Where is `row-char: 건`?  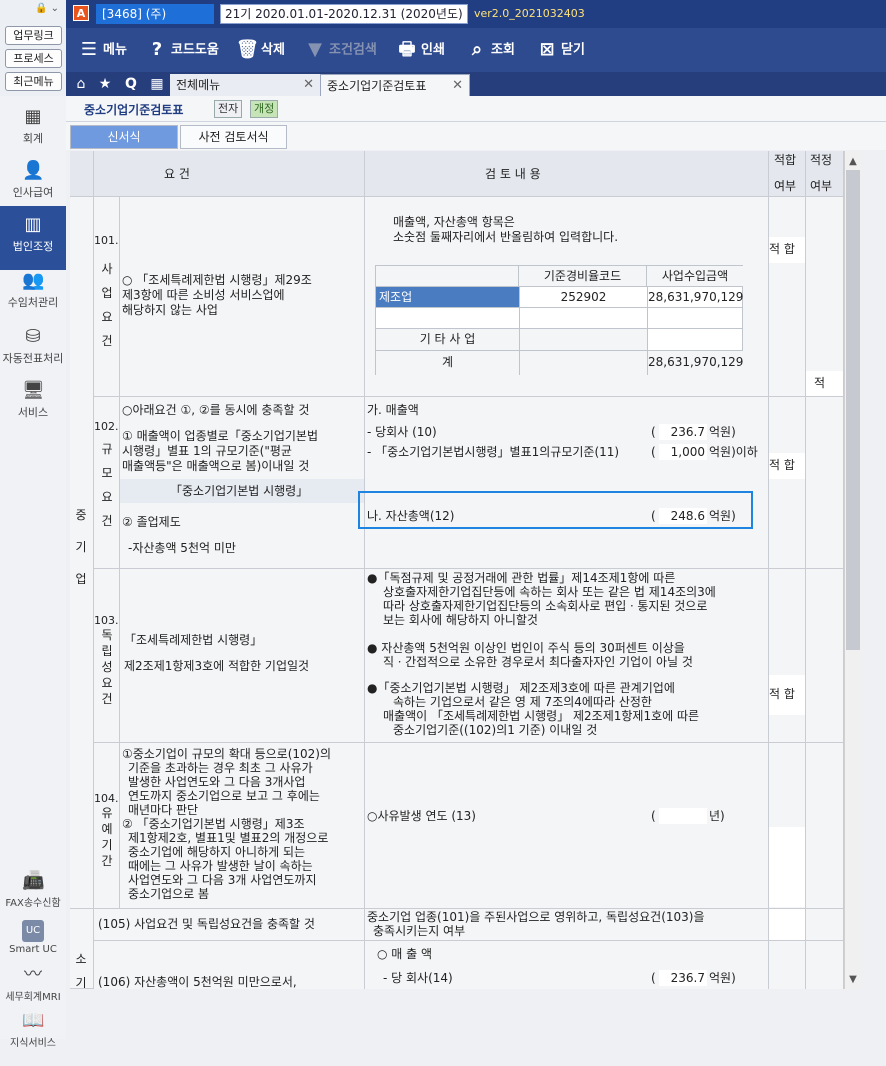 row-char: 건 is located at coordinates (107, 341).